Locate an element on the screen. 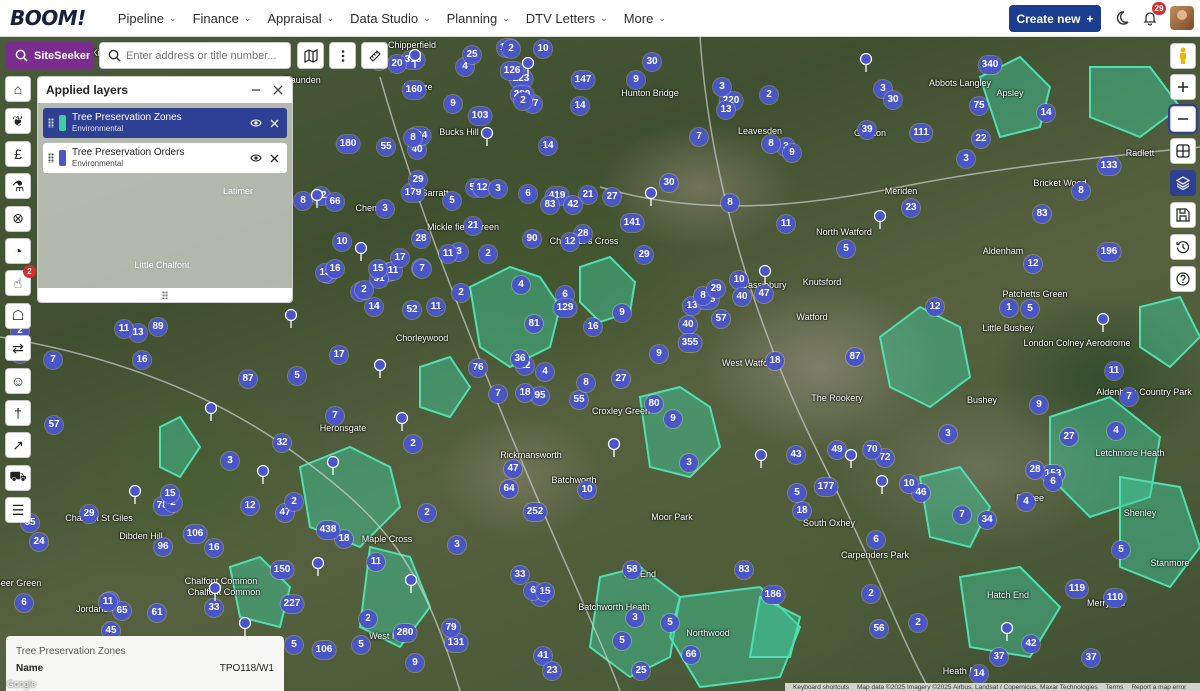 This screenshot has height=691, width=1200. map-cluster-marker: 227 is located at coordinates (292, 604).